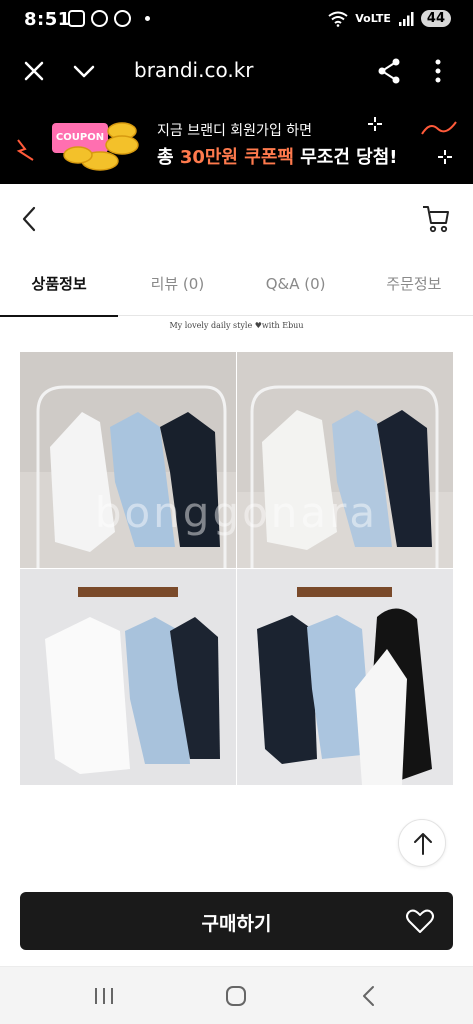 This screenshot has height=1024, width=473. I want to click on home-icon, so click(236, 996).